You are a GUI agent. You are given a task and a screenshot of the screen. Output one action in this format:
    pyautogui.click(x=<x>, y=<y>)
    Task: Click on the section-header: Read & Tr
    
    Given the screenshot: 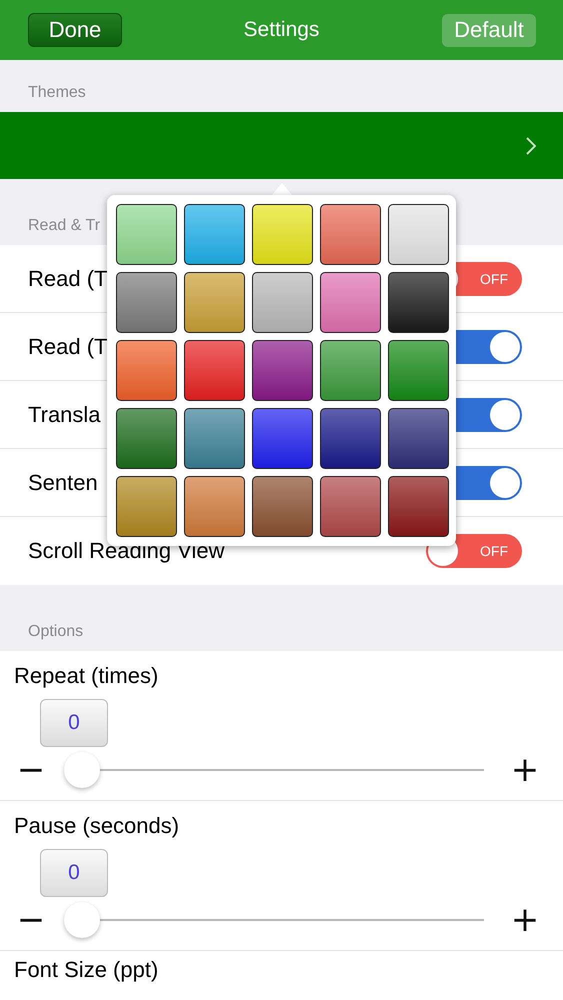 What is the action you would take?
    pyautogui.click(x=64, y=226)
    